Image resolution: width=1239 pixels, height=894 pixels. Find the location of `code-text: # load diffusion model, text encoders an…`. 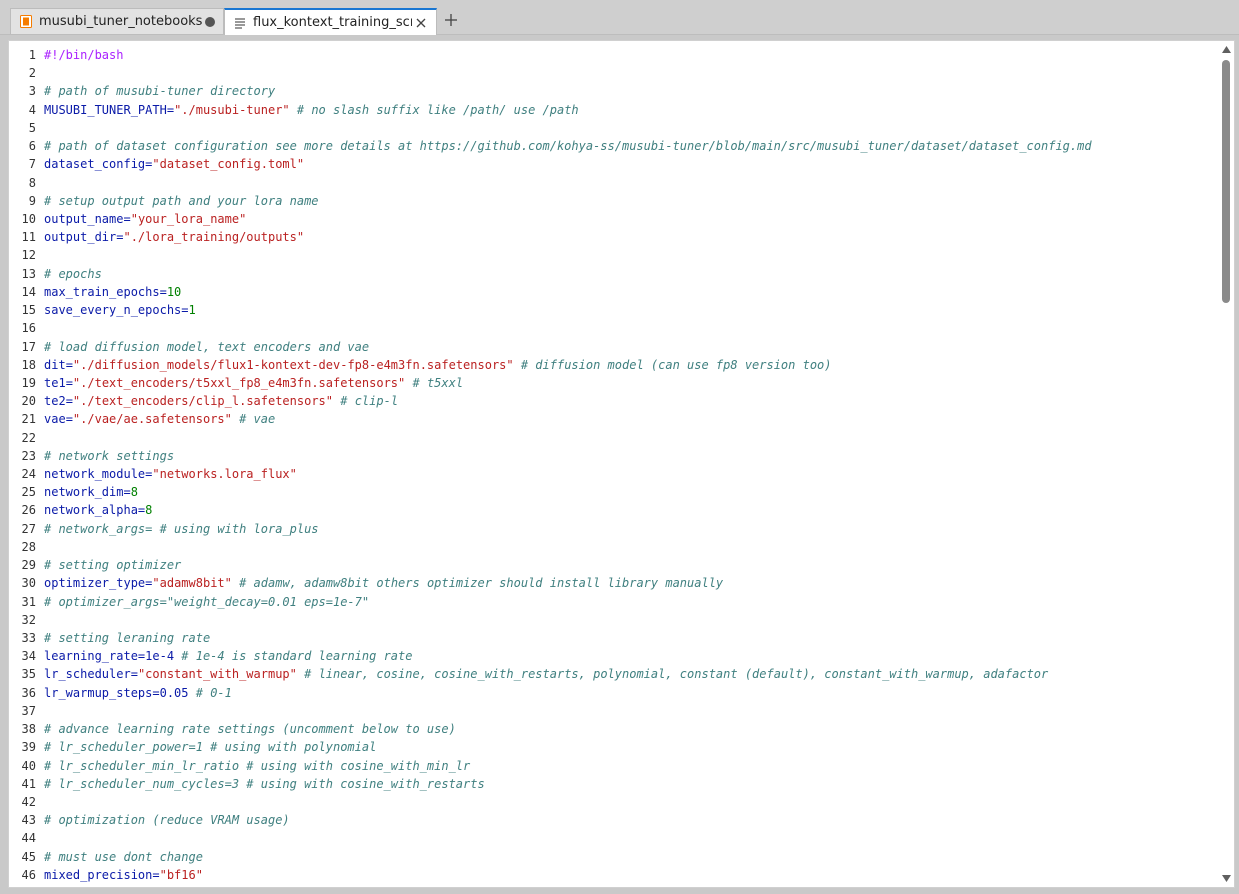

code-text: # load diffusion model, text encoders an… is located at coordinates (206, 347).